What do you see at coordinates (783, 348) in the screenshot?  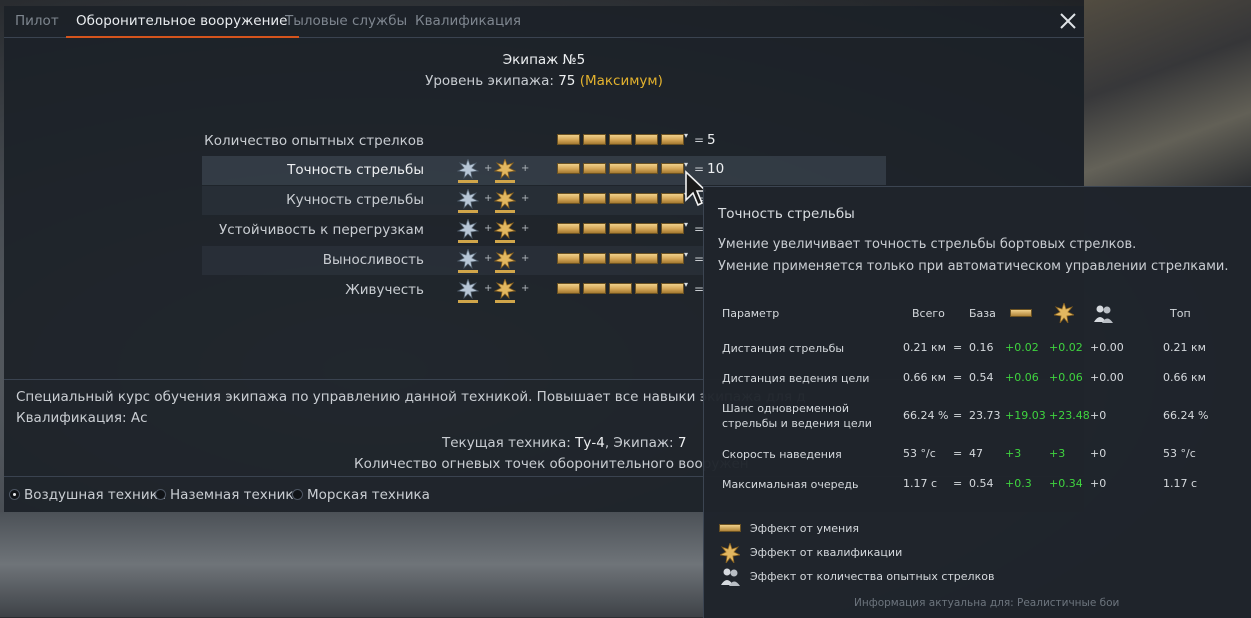 I see `tooltip-cell-name: Дистанция стрельбы` at bounding box center [783, 348].